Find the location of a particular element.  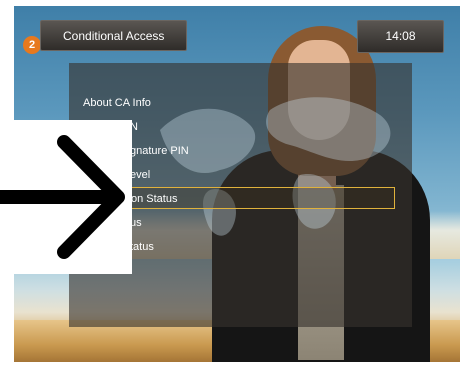

channel-logo: 2 is located at coordinates (32, 45).